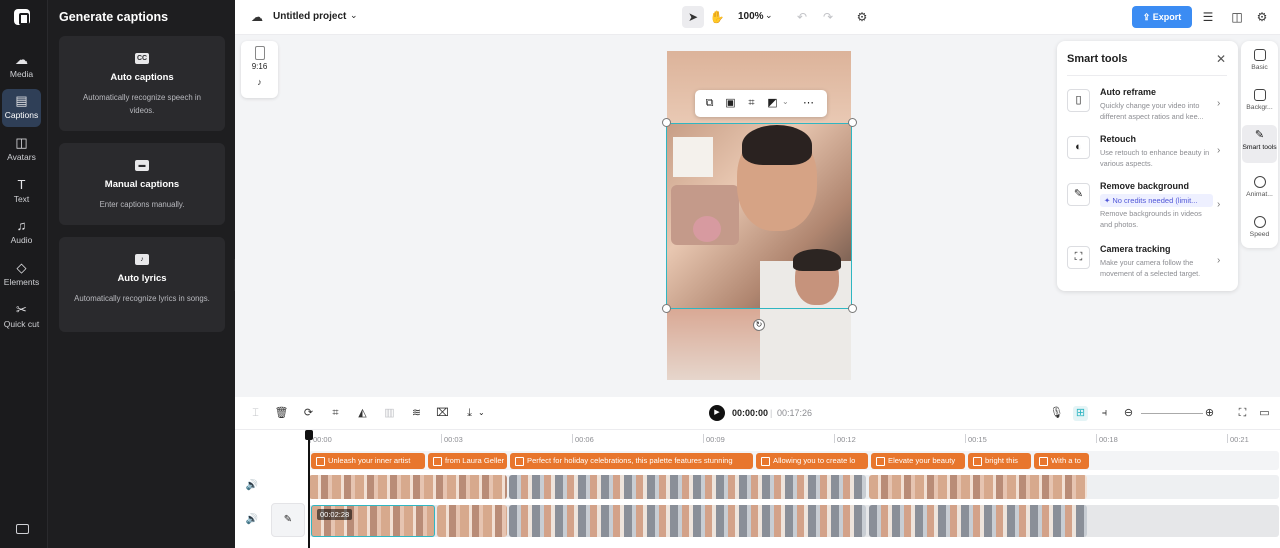  I want to click on layers-icon: ☰, so click(1208, 17).